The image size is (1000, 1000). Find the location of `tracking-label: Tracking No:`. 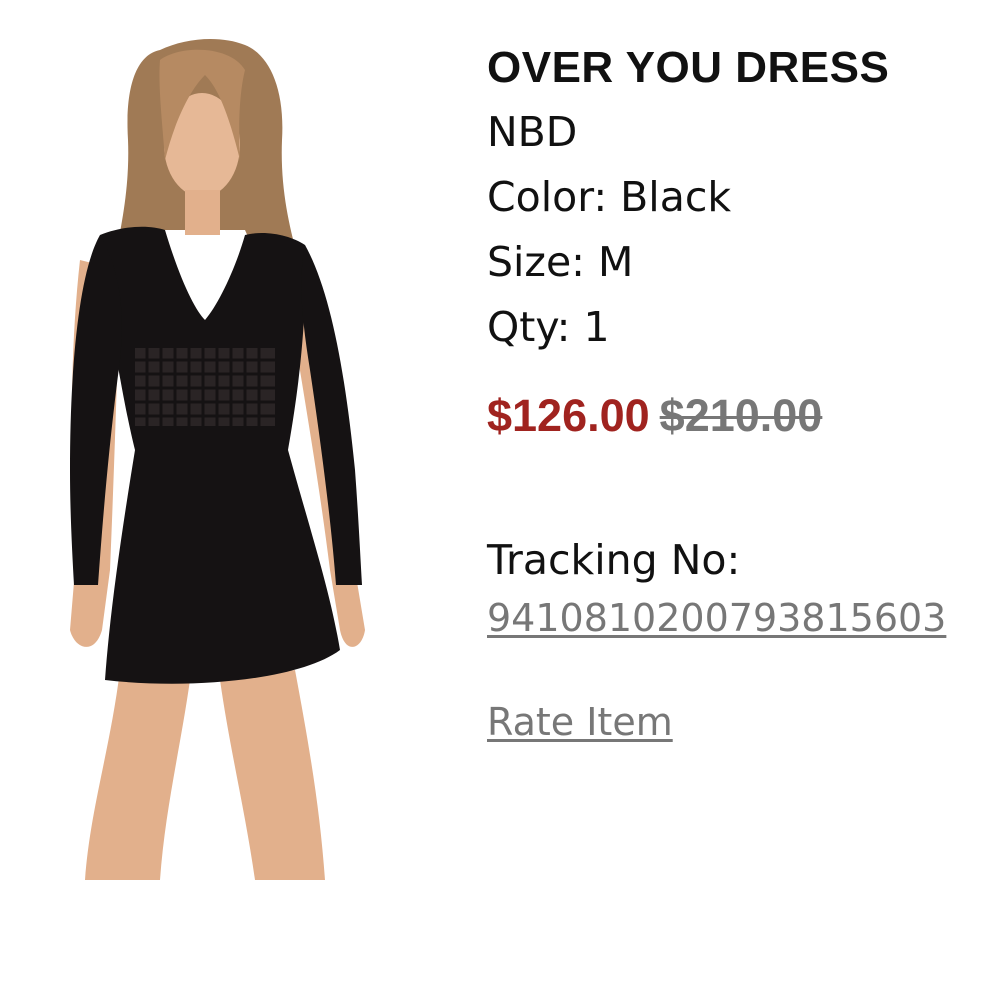

tracking-label: Tracking No: is located at coordinates (614, 560).